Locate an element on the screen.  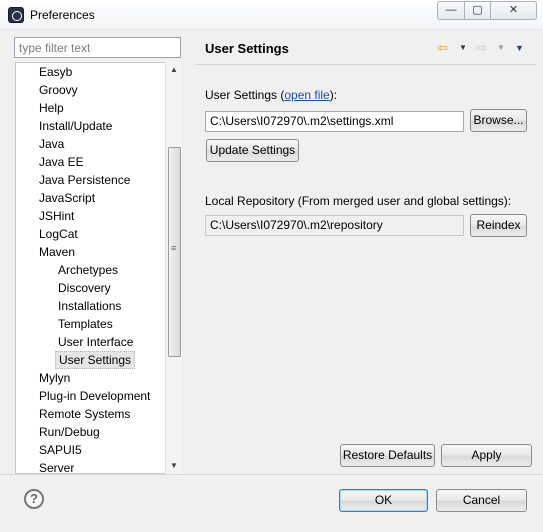
tree-item: Java EE is located at coordinates (61, 162).